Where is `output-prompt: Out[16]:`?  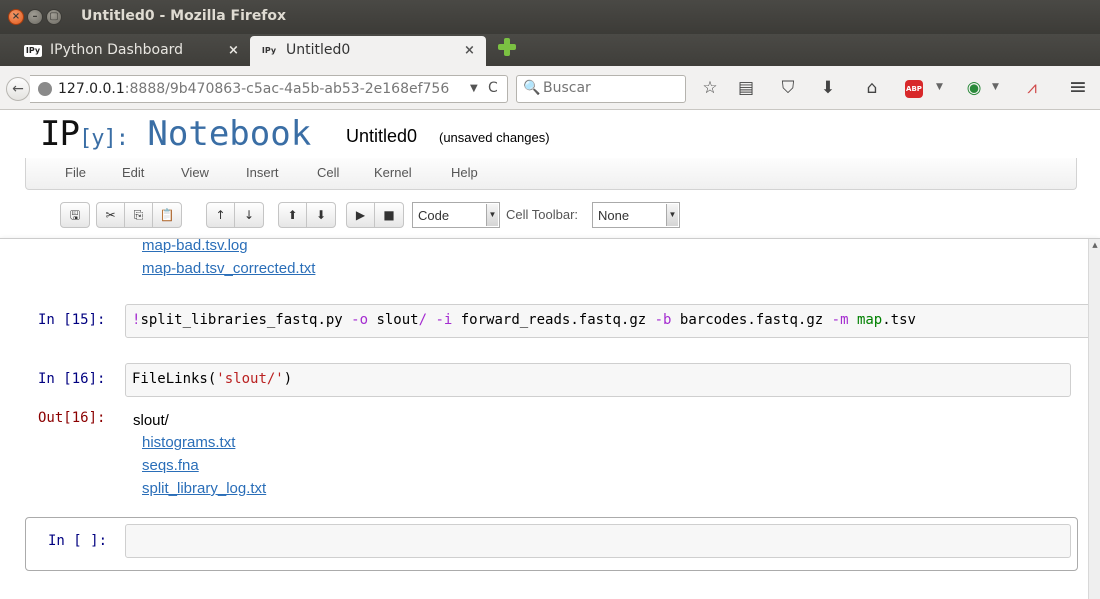 output-prompt: Out[16]: is located at coordinates (72, 418).